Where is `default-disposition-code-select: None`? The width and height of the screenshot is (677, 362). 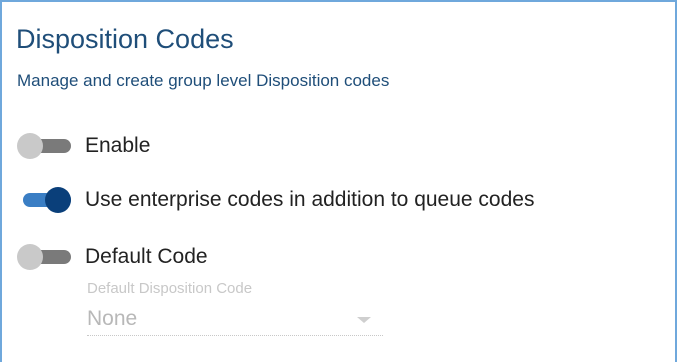
default-disposition-code-select: None is located at coordinates (235, 321).